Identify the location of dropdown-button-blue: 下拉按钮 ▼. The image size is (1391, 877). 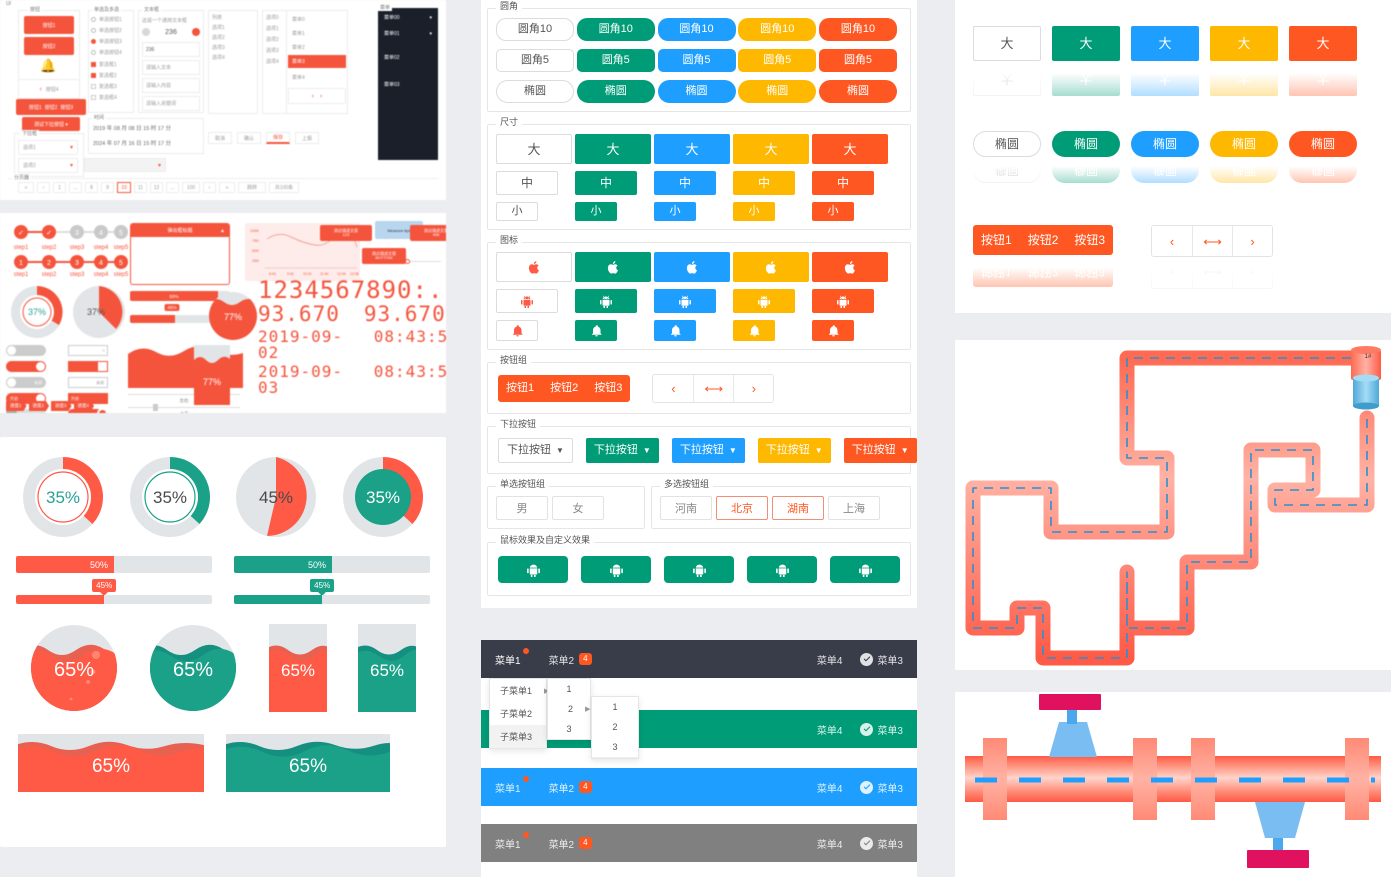
(708, 450).